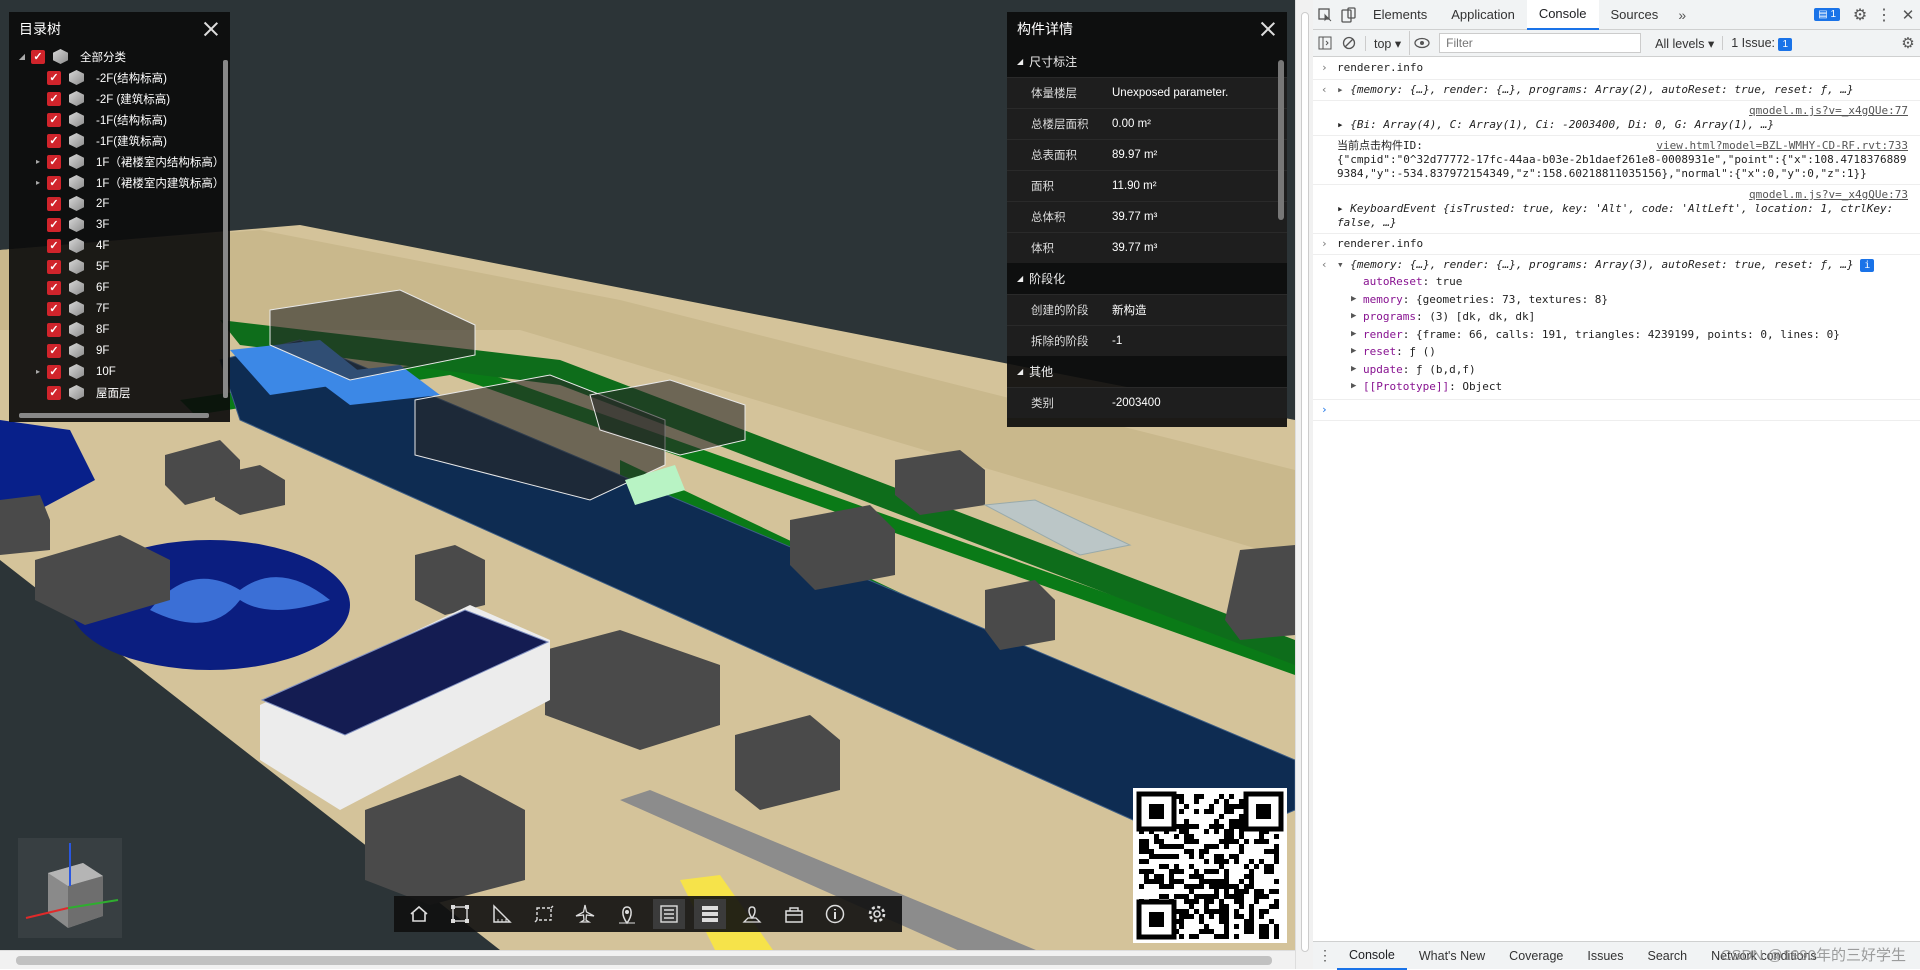  I want to click on drawer-menu-icon: ⋮, so click(1325, 956).